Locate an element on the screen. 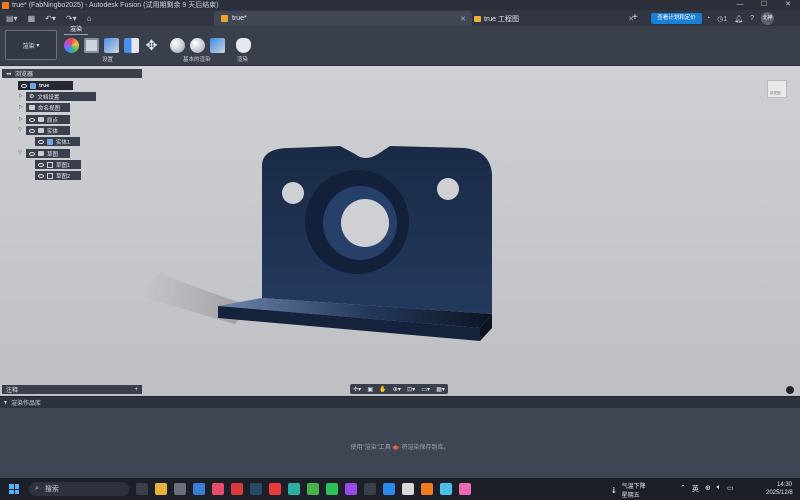 The height and width of the screenshot is (500, 800). app-icon is located at coordinates (180, 489).